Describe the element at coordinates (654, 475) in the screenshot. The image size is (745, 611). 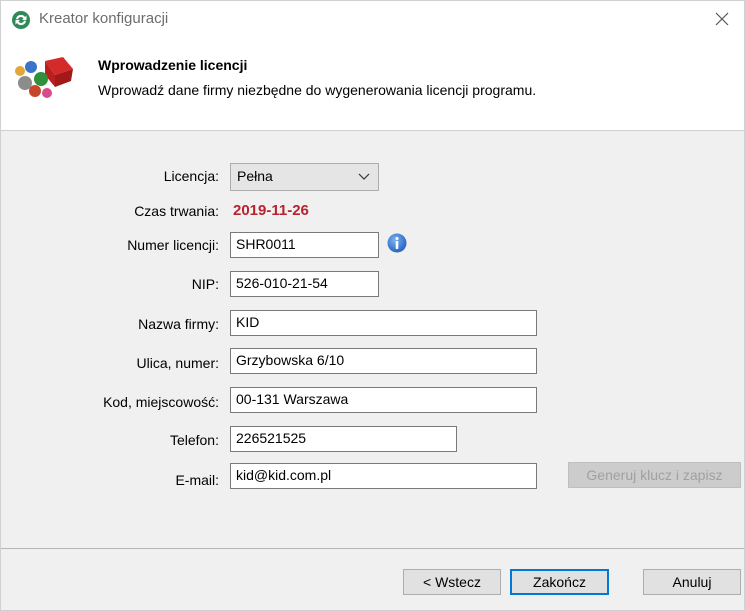
I see `generate-key-button: Generuj klucz i zapisz` at that location.